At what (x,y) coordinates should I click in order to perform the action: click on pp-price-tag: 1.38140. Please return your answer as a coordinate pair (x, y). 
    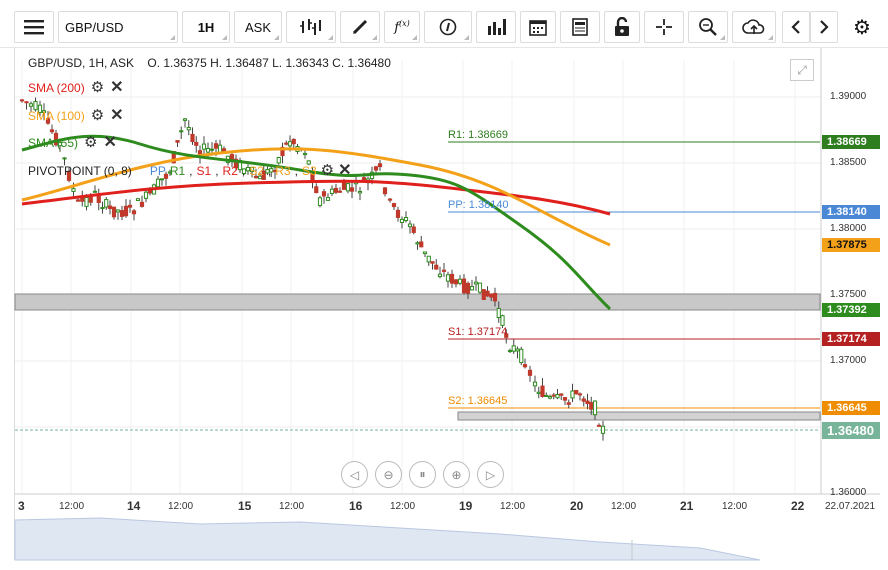
    Looking at the image, I should click on (851, 212).